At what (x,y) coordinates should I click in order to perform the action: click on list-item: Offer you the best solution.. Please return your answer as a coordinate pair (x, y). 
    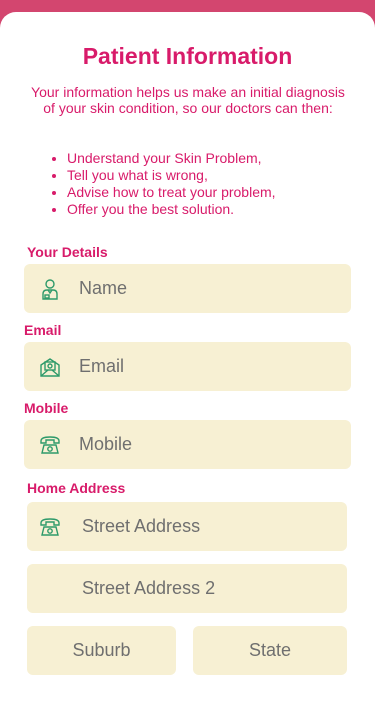
    Looking at the image, I should click on (171, 209).